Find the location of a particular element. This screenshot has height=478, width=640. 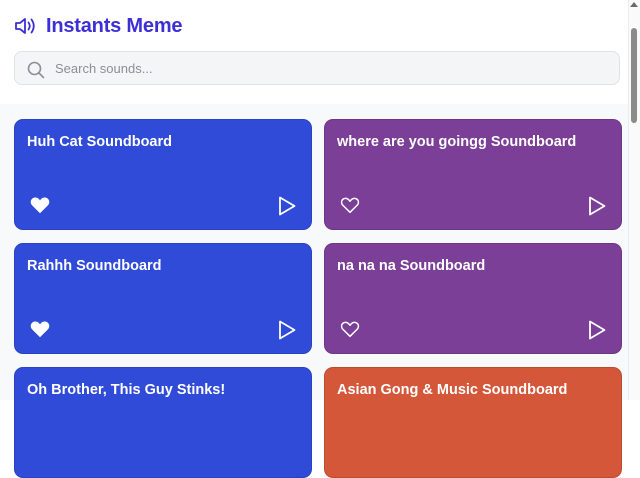

soundboard-card: Asian Gong & Music Soundboard is located at coordinates (473, 422).